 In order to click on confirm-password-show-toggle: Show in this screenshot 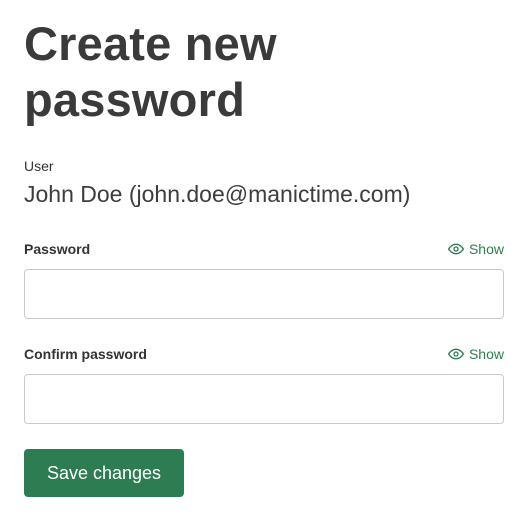, I will do `click(475, 354)`.